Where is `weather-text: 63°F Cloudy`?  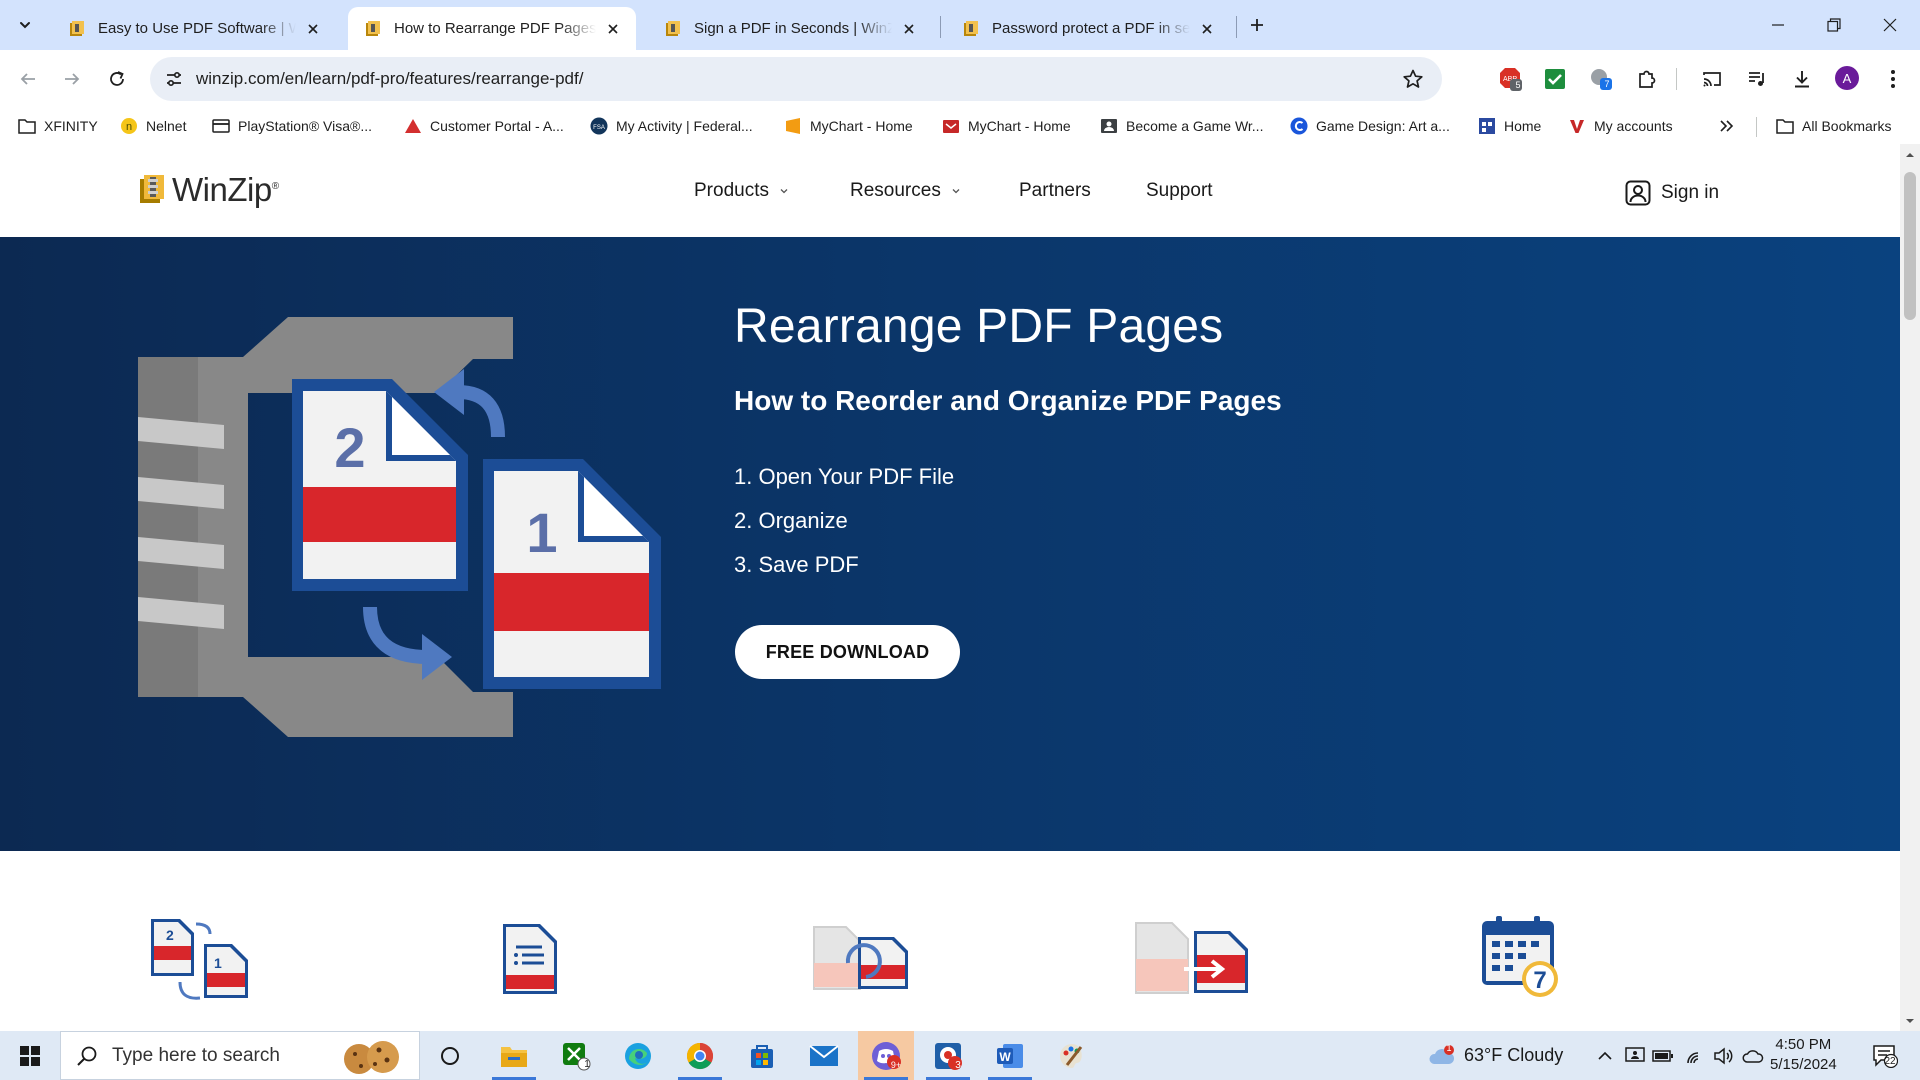 weather-text: 63°F Cloudy is located at coordinates (1513, 1055).